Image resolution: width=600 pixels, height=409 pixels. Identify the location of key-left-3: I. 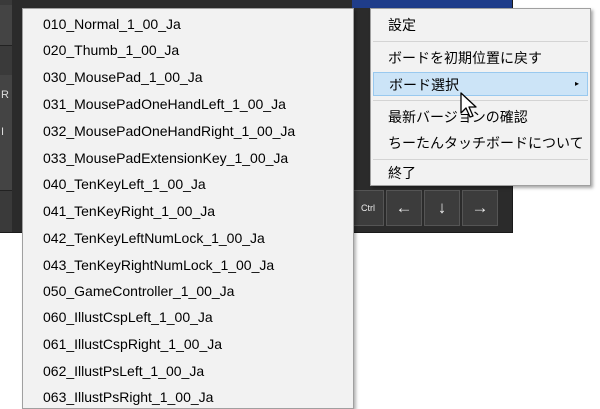
(6, 132).